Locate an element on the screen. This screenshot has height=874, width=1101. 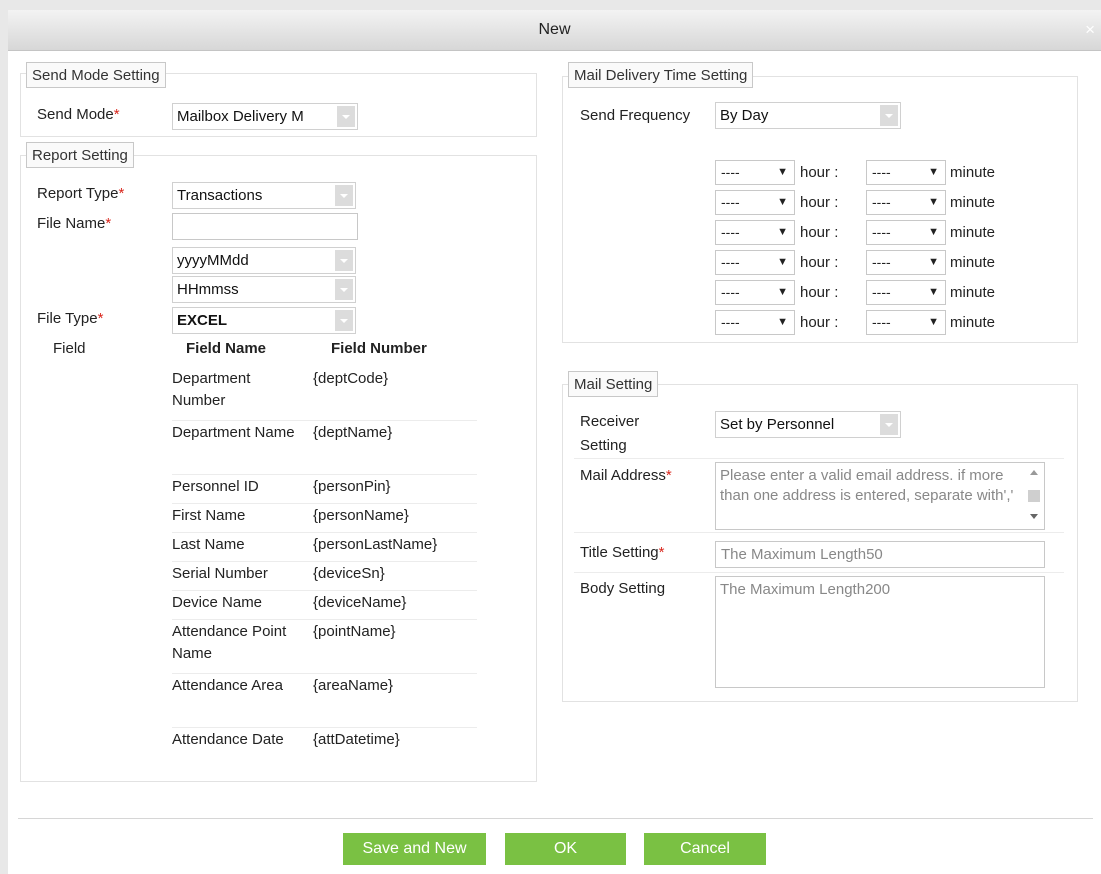
receiver-setting-select: Set by Personnel is located at coordinates (808, 424).